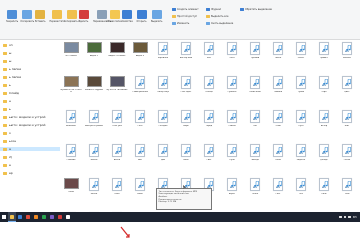 This screenshot has height=240, width=360. I want to click on file-item: Мы-все-2 Мурзик, so click(94, 93).